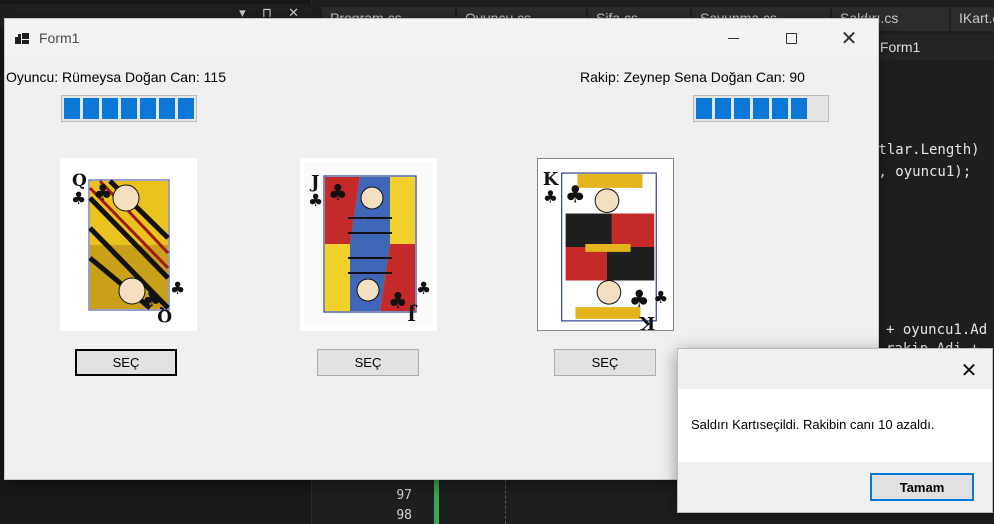  Describe the element at coordinates (59, 38) in the screenshot. I see `window-title: Form1` at that location.